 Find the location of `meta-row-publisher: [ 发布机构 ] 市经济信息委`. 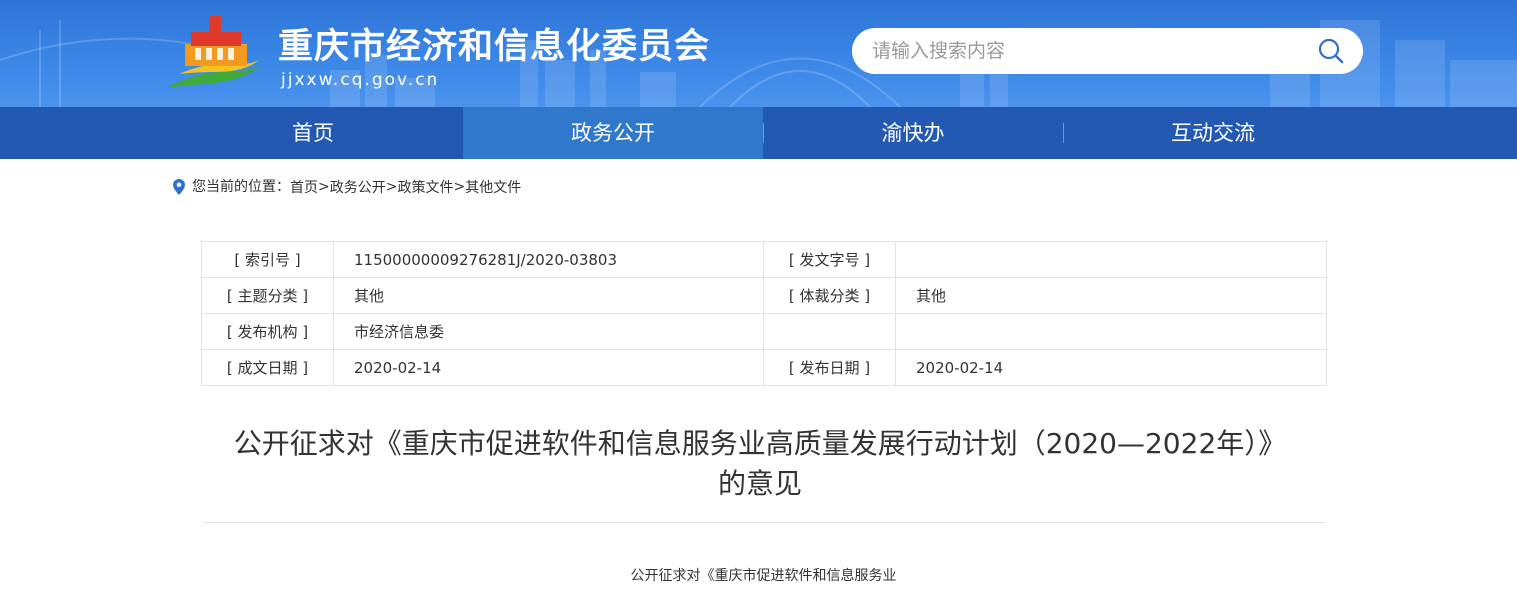

meta-row-publisher: [ 发布机构 ] 市经济信息委 is located at coordinates (764, 331).